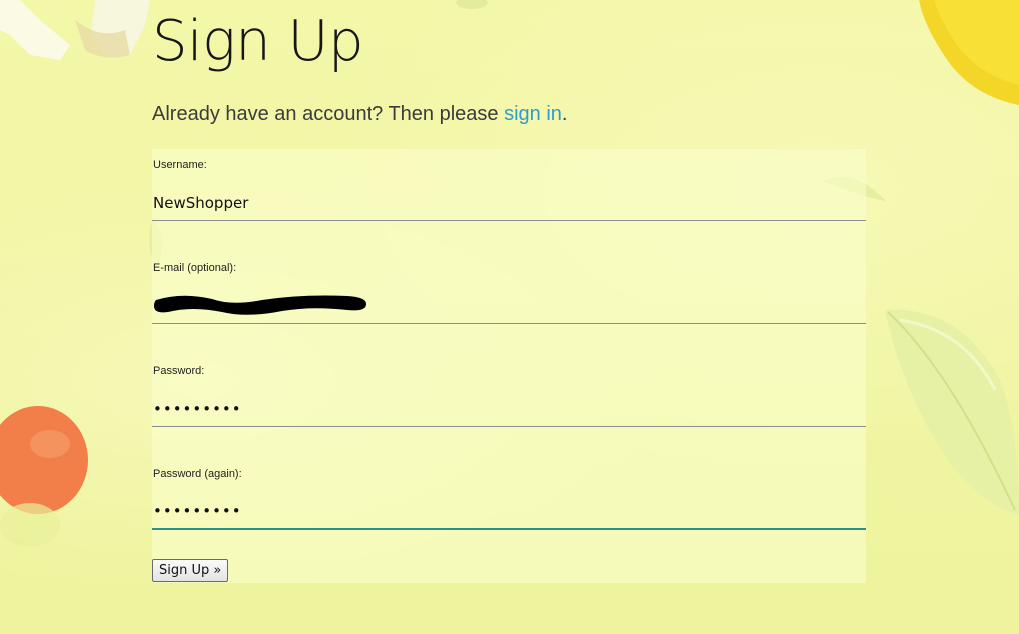  I want to click on username-field: Username:, so click(509, 186).